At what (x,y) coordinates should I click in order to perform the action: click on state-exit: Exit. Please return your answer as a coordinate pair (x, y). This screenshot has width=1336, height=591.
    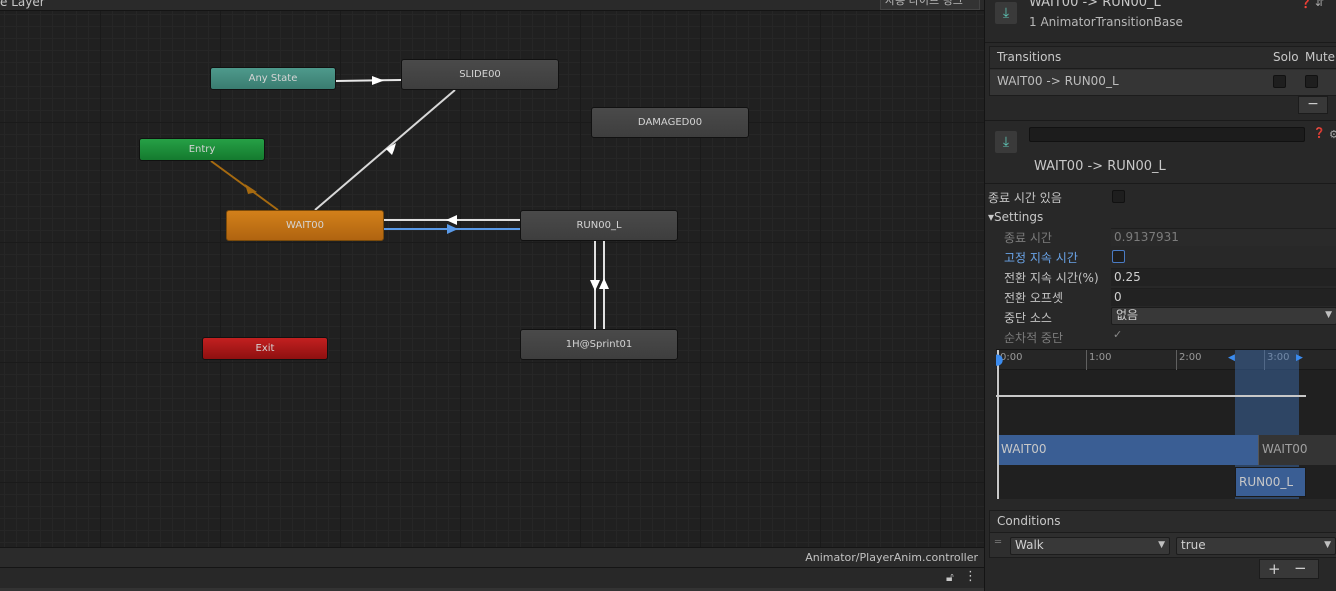
    Looking at the image, I should click on (265, 348).